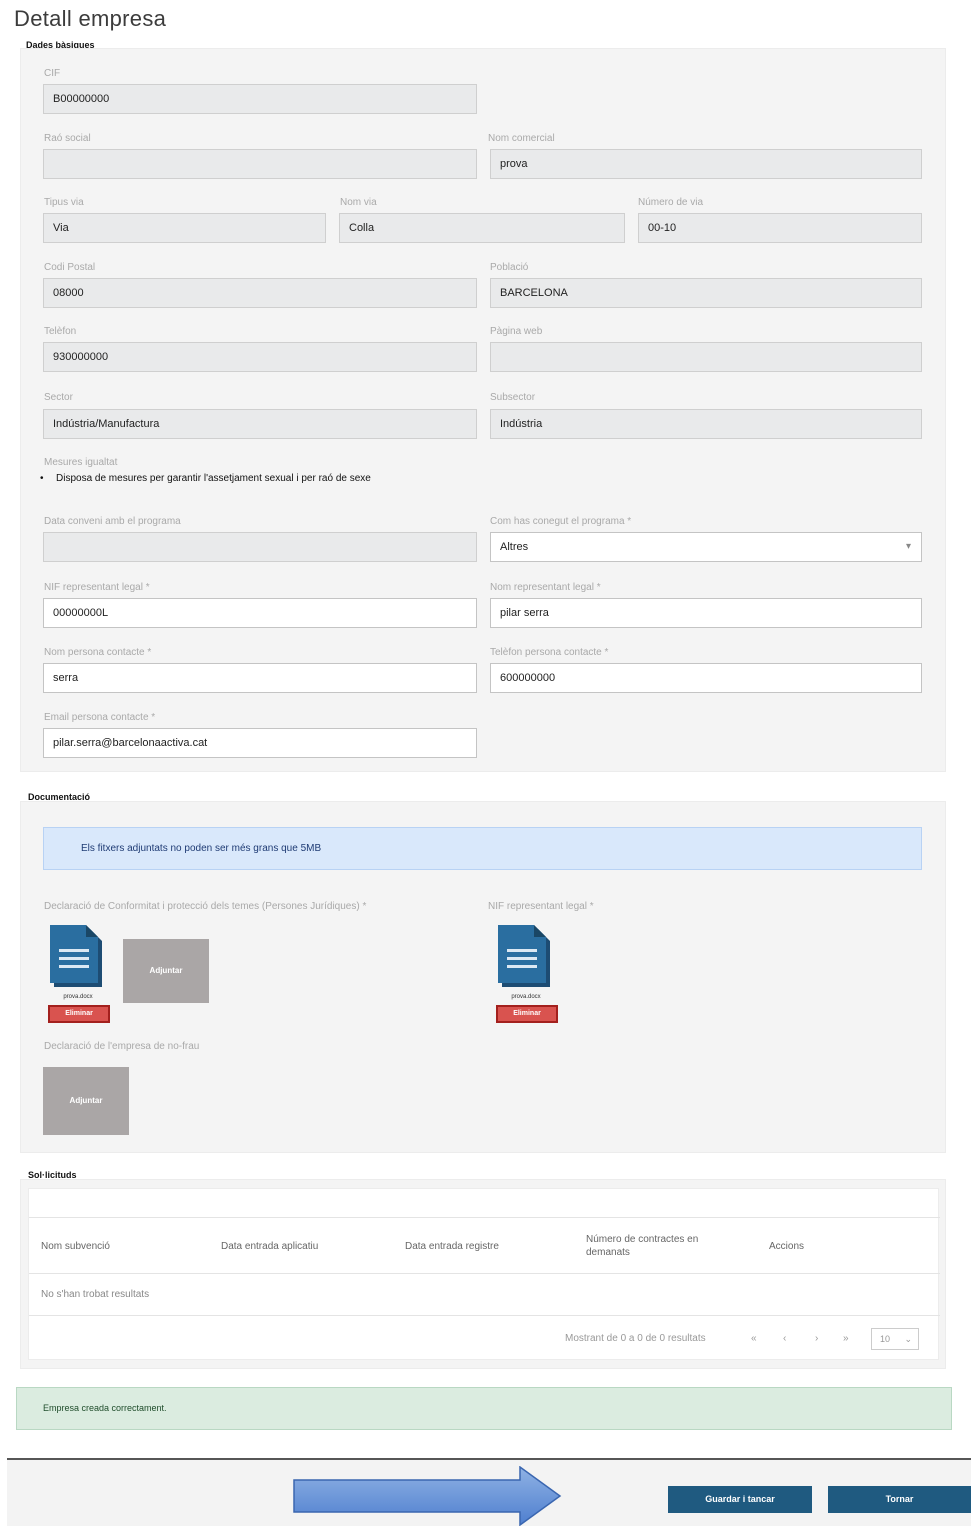  I want to click on pagination-first-button: «, so click(754, 1338).